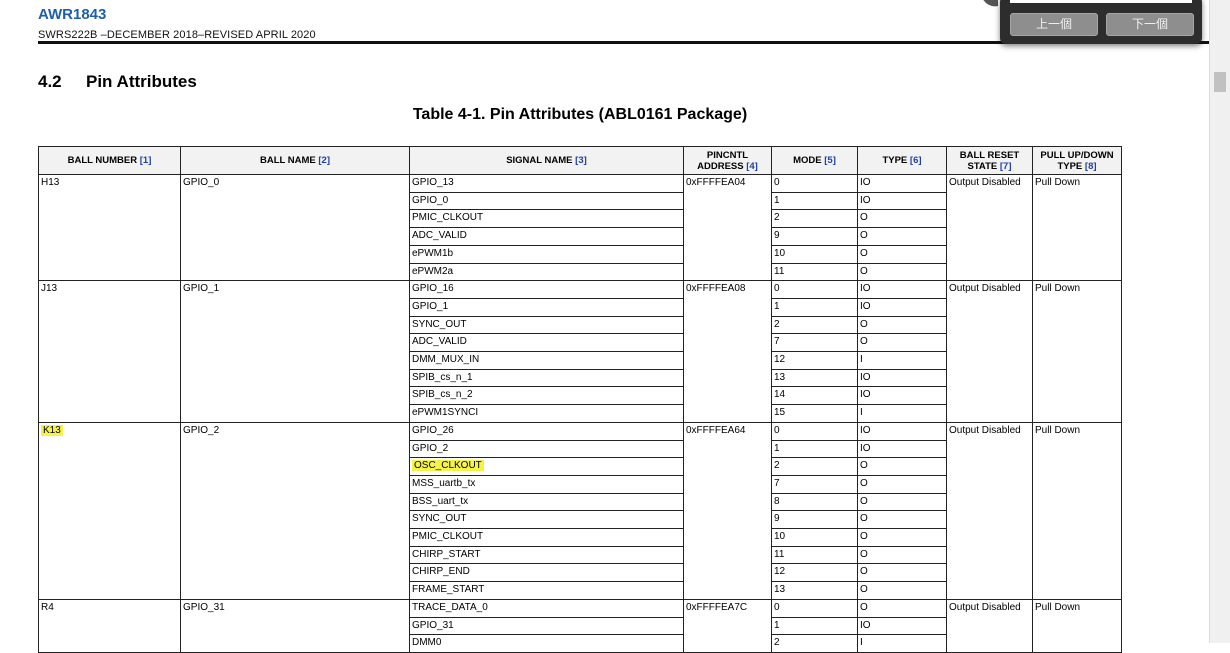  I want to click on signal-name-cell: TRACE_DATA_0, so click(546, 608).